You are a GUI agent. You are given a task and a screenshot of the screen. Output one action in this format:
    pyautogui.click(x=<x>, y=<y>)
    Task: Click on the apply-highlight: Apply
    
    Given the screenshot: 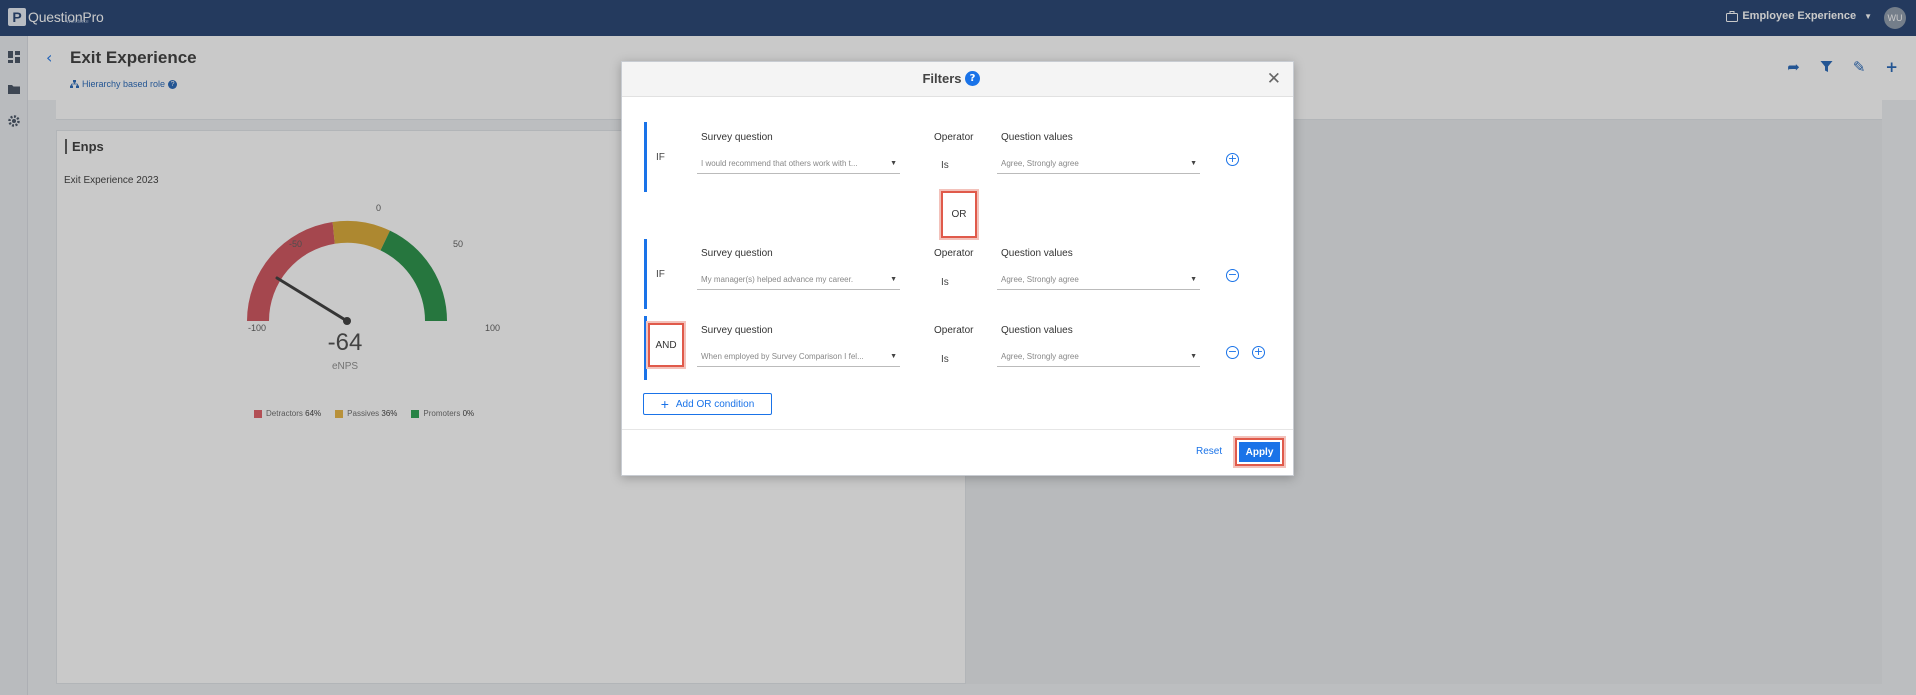 What is the action you would take?
    pyautogui.click(x=1259, y=452)
    